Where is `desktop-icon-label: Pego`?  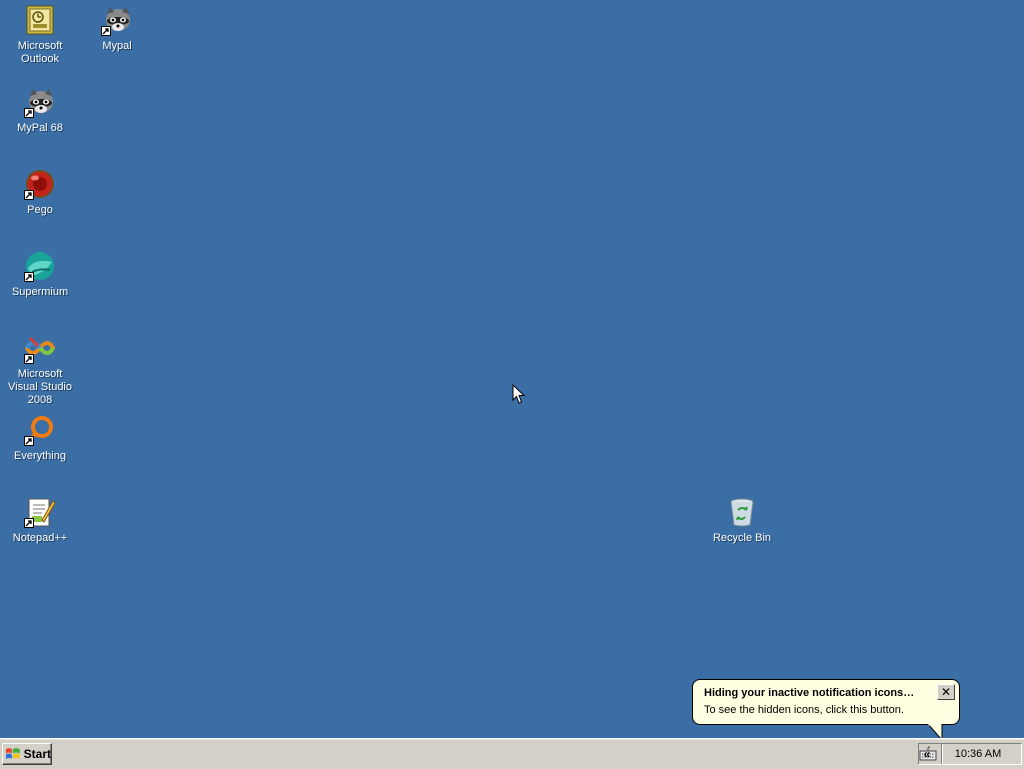 desktop-icon-label: Pego is located at coordinates (40, 210).